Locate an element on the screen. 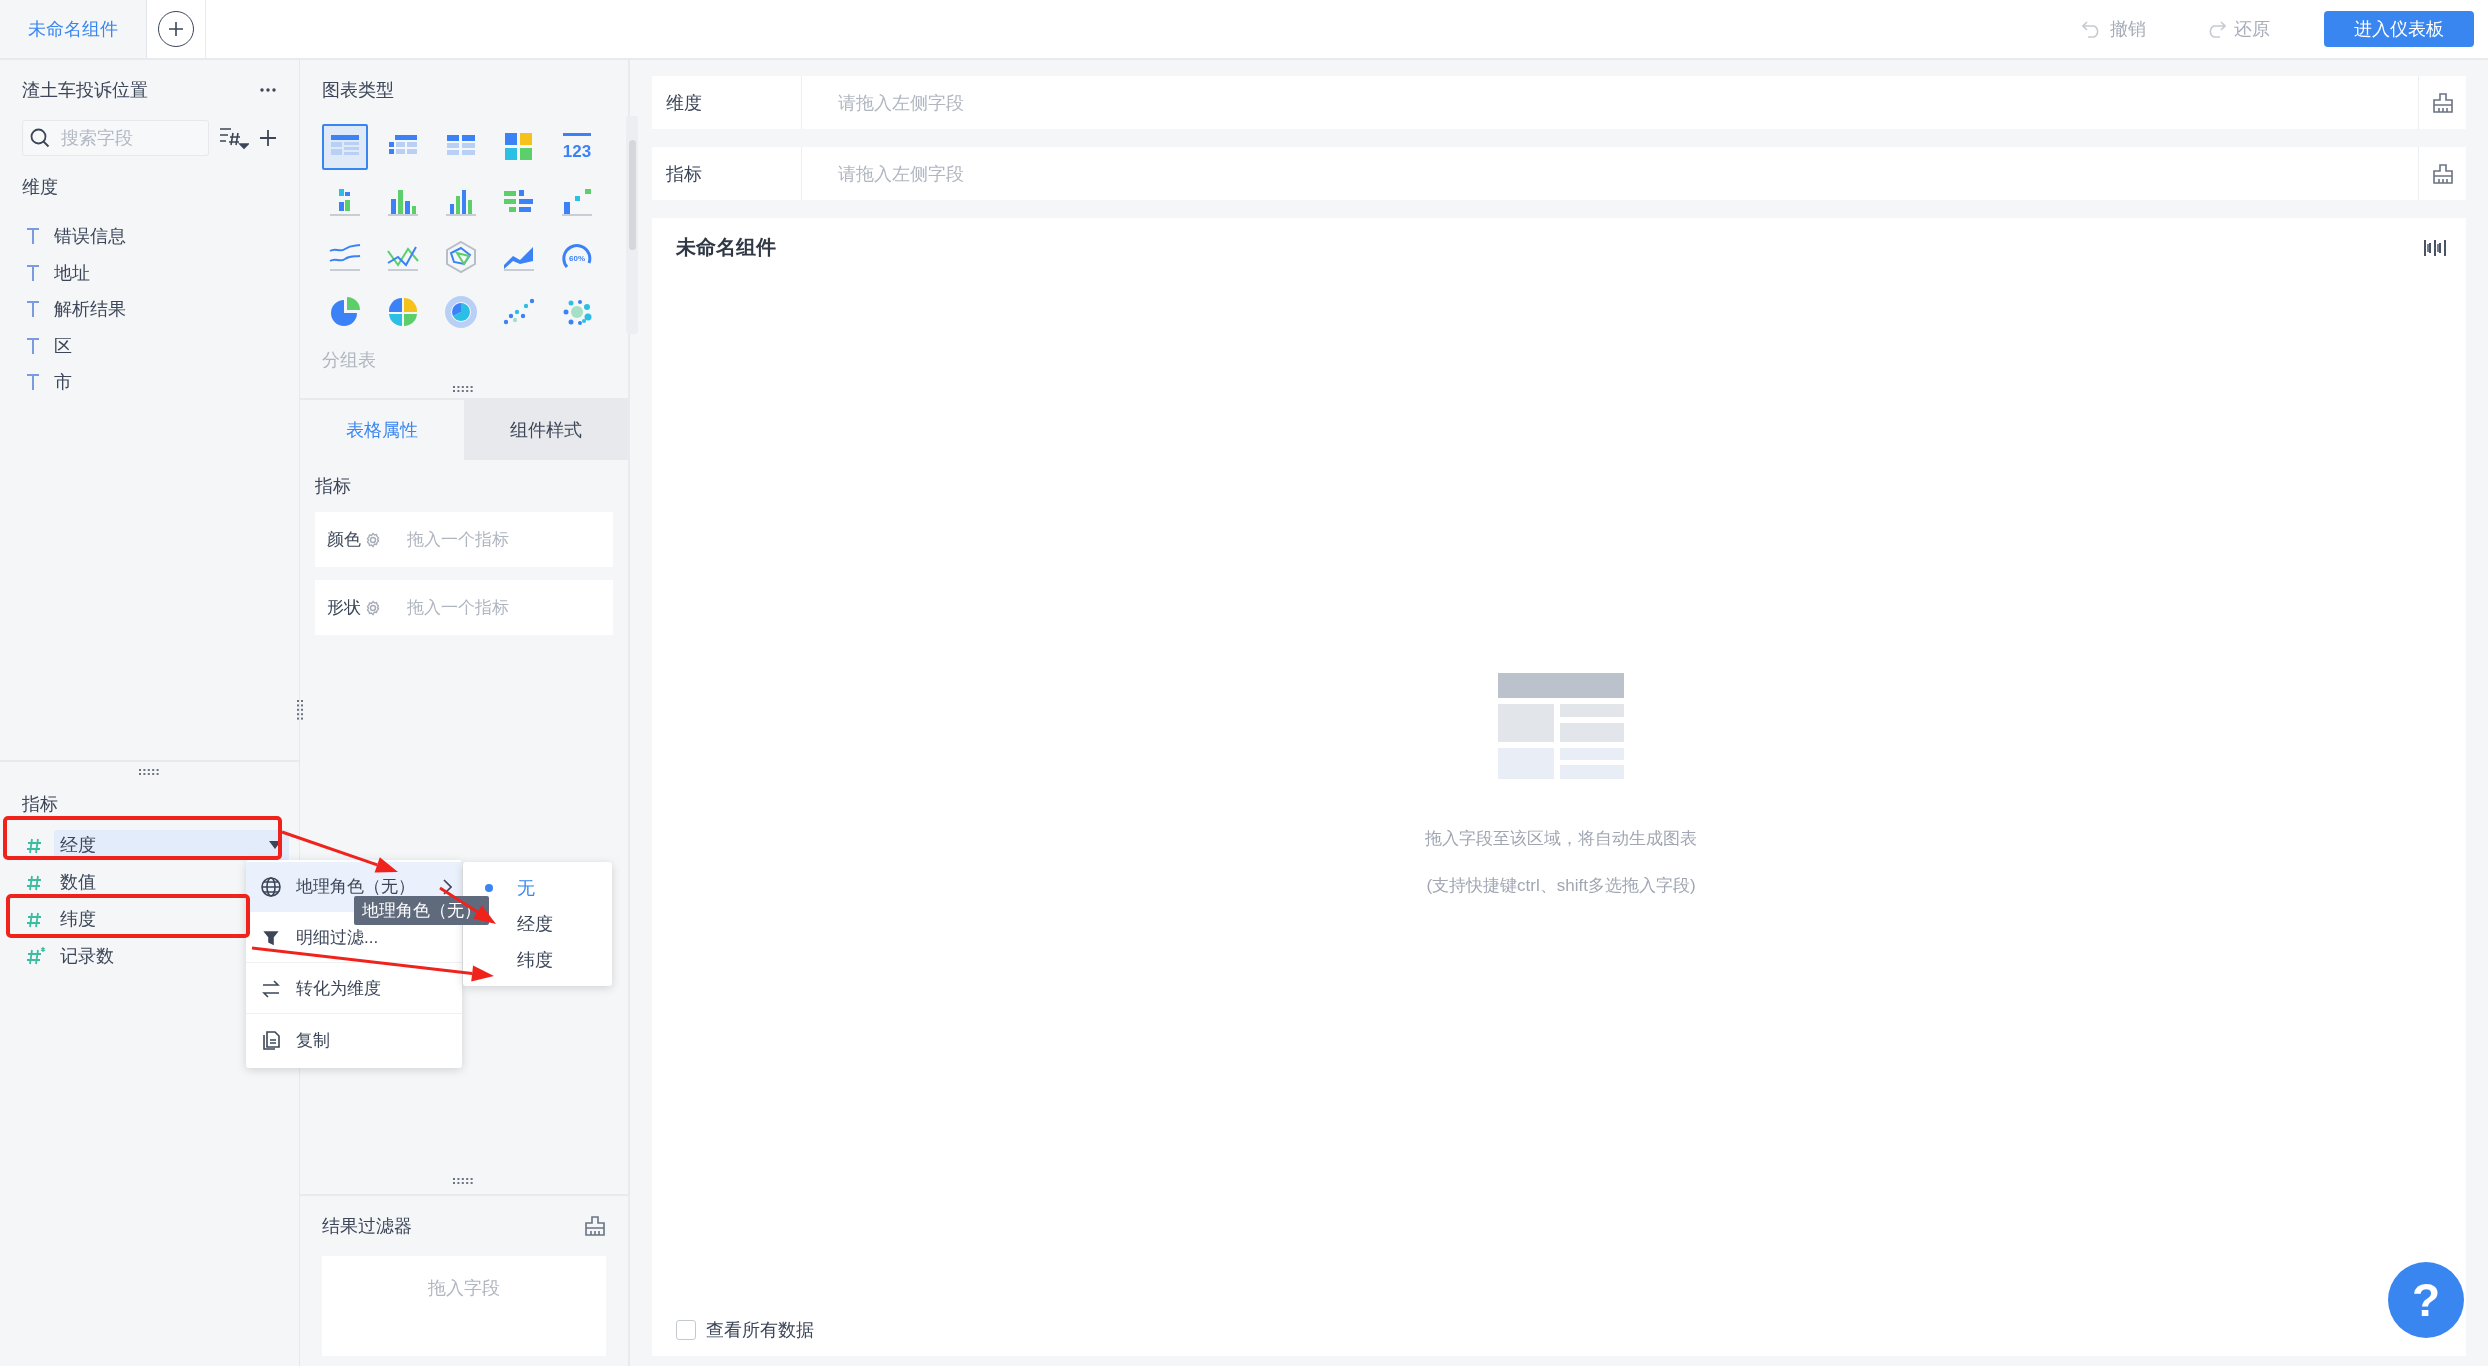  dimension-field: 解析结果 is located at coordinates (168, 309).